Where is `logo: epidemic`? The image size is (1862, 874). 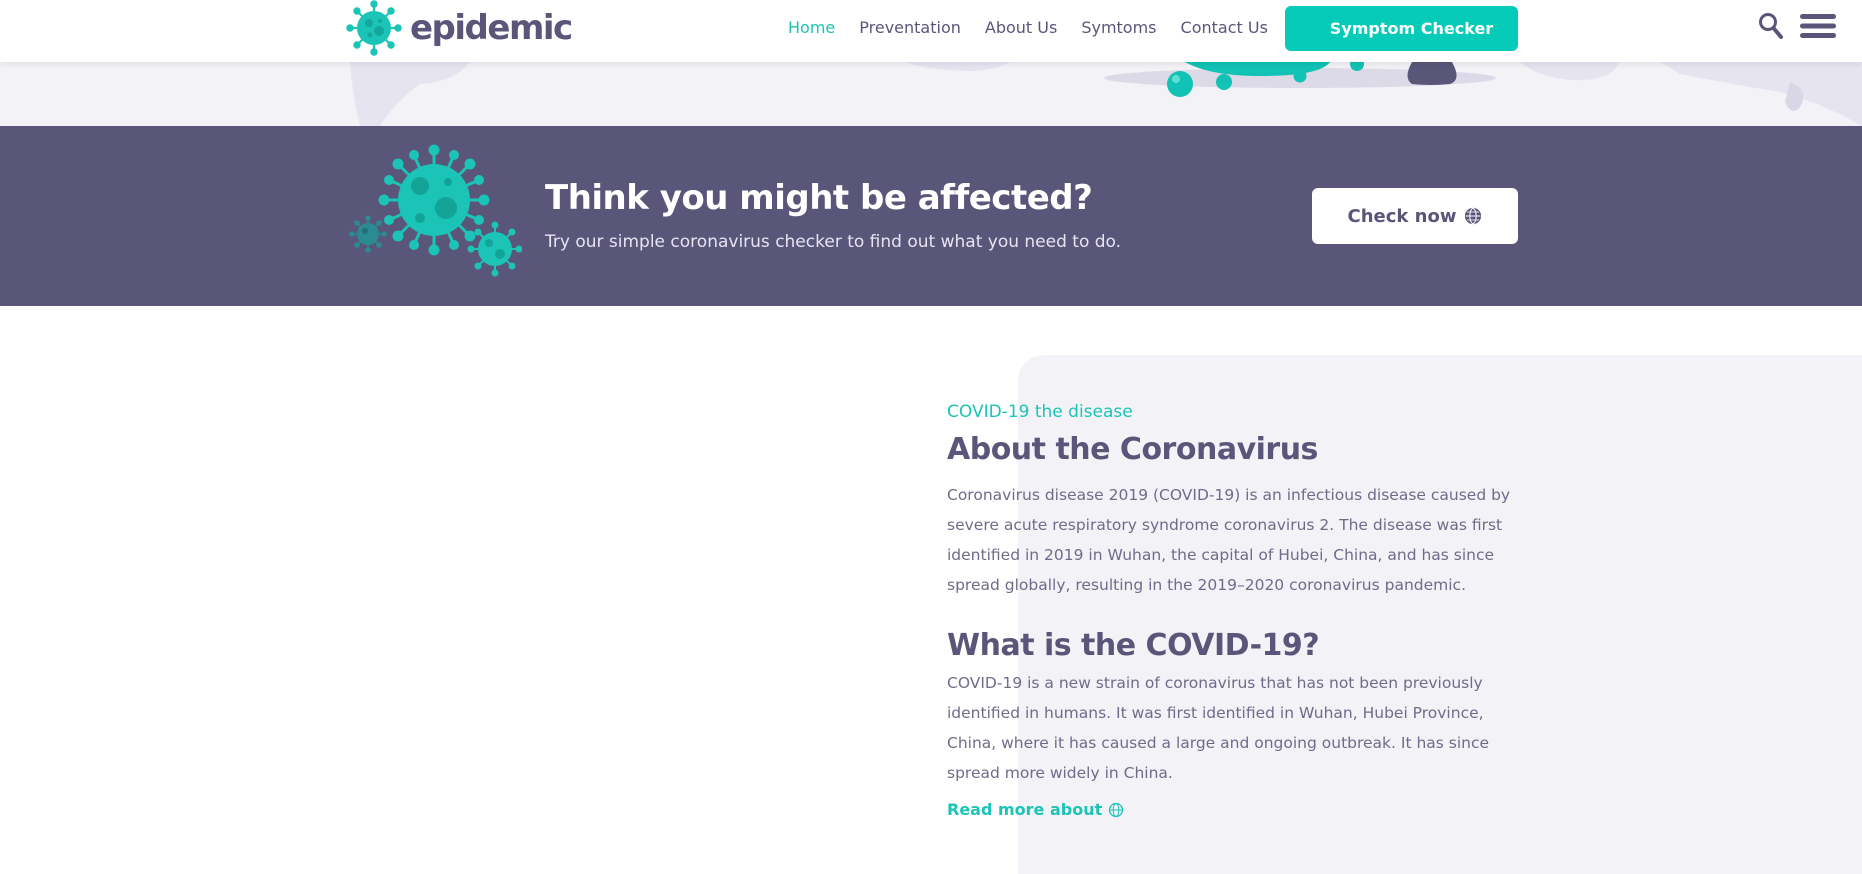
logo: epidemic is located at coordinates (459, 28).